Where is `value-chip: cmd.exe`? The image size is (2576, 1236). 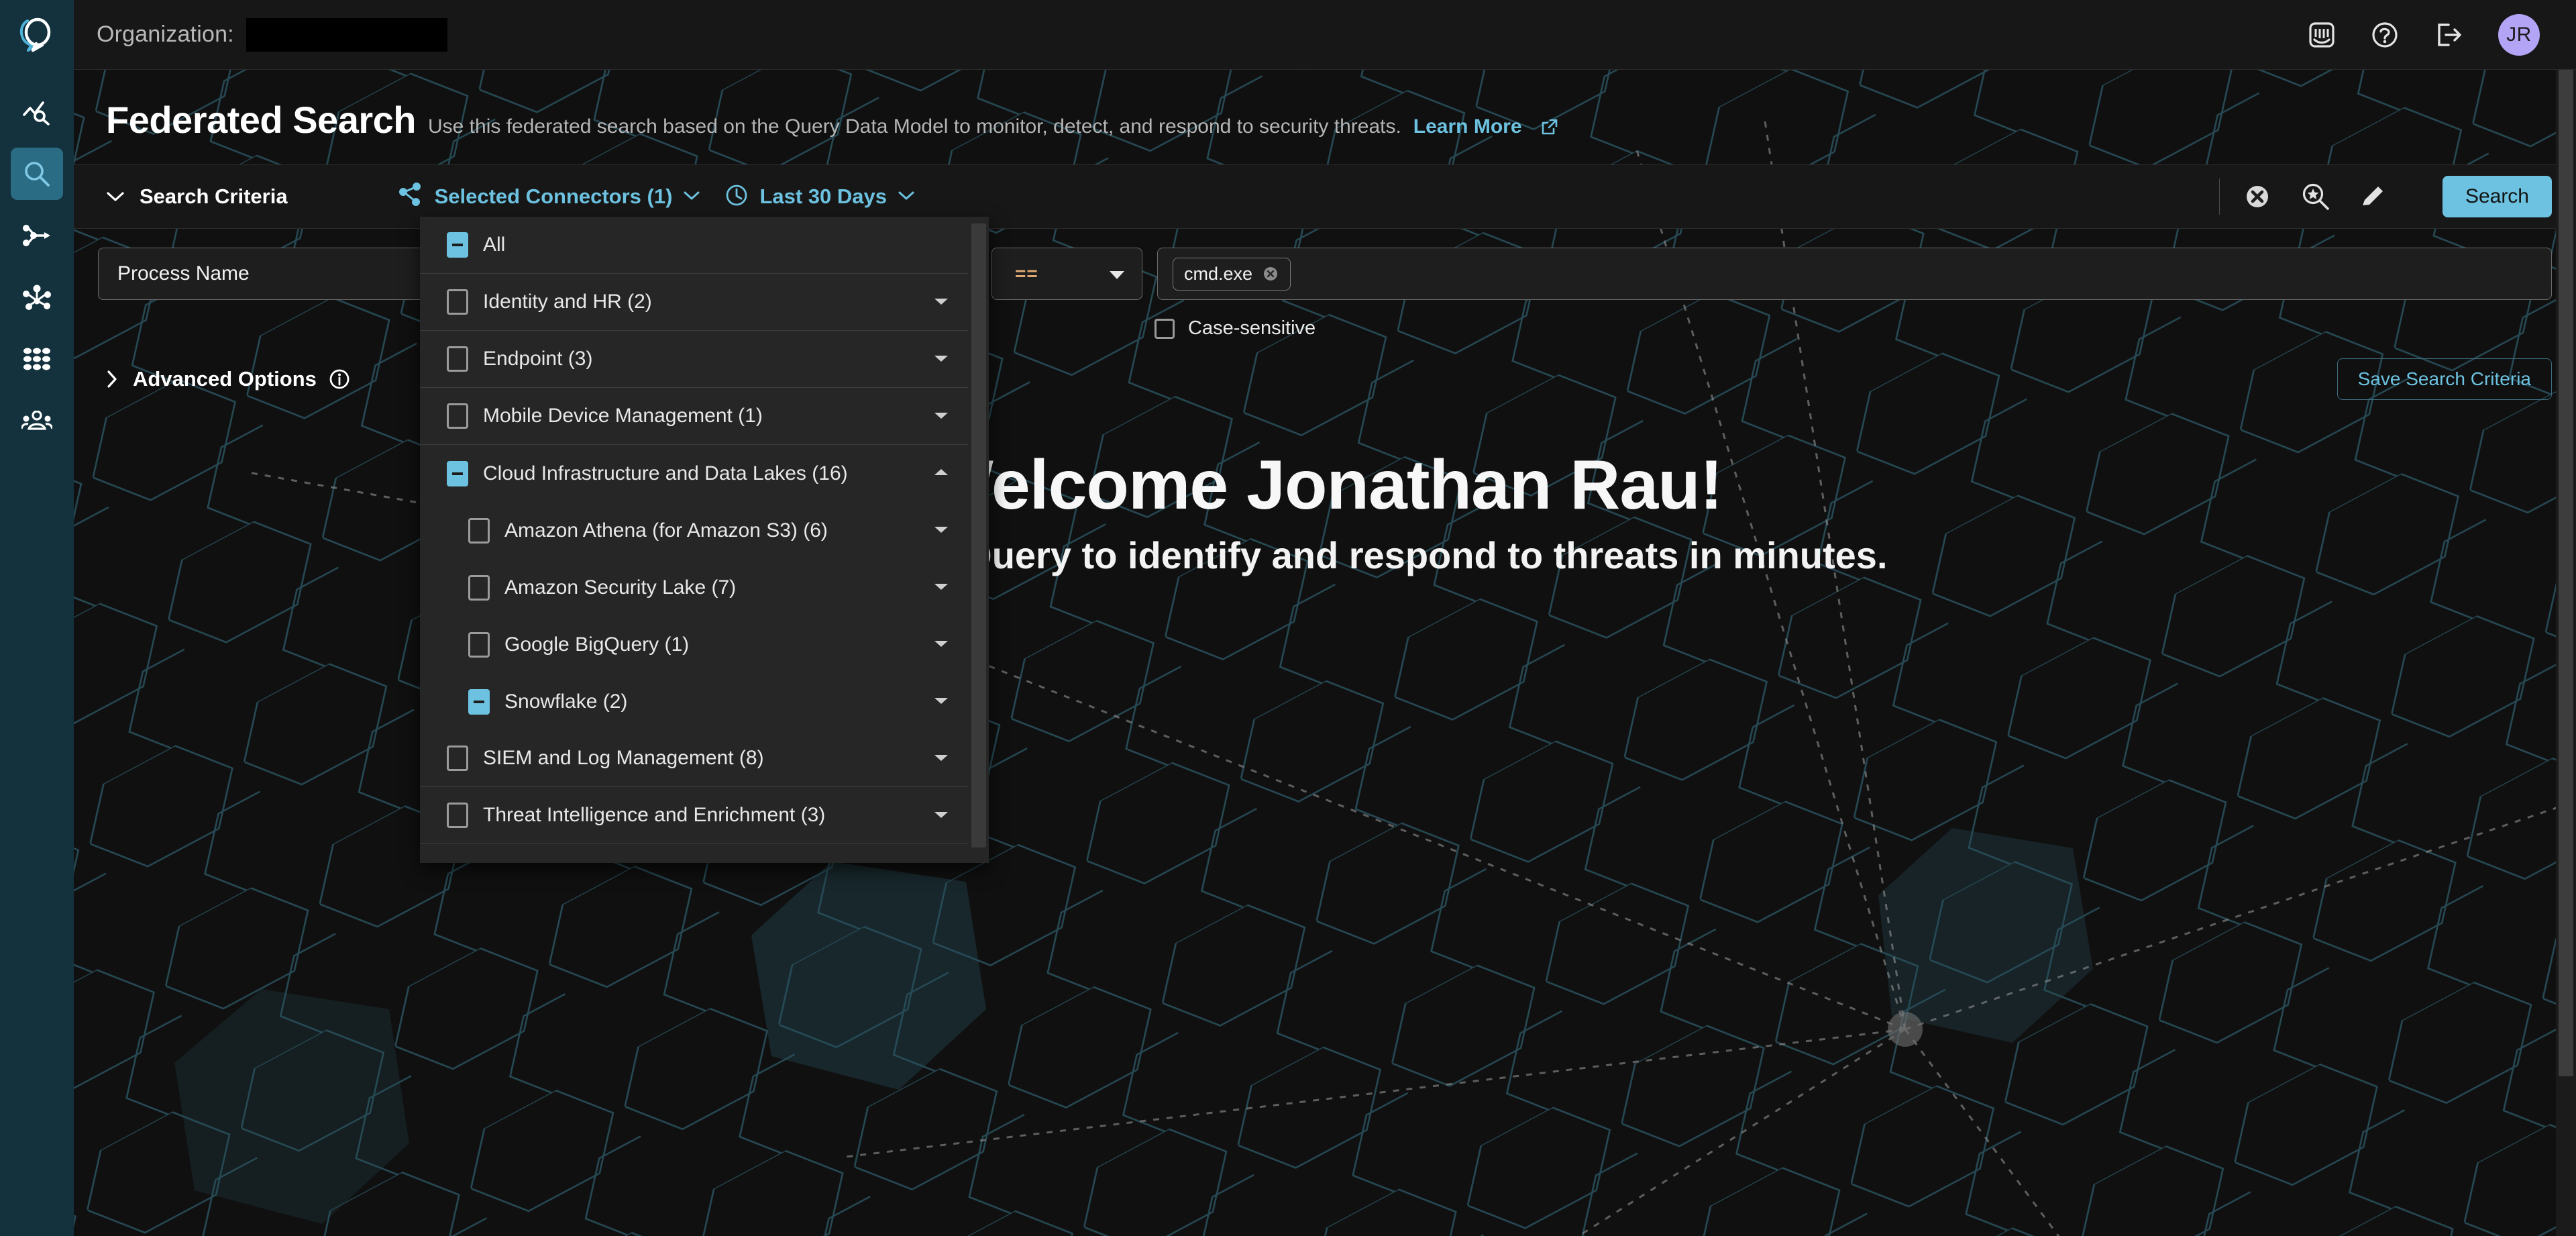 value-chip: cmd.exe is located at coordinates (1232, 274).